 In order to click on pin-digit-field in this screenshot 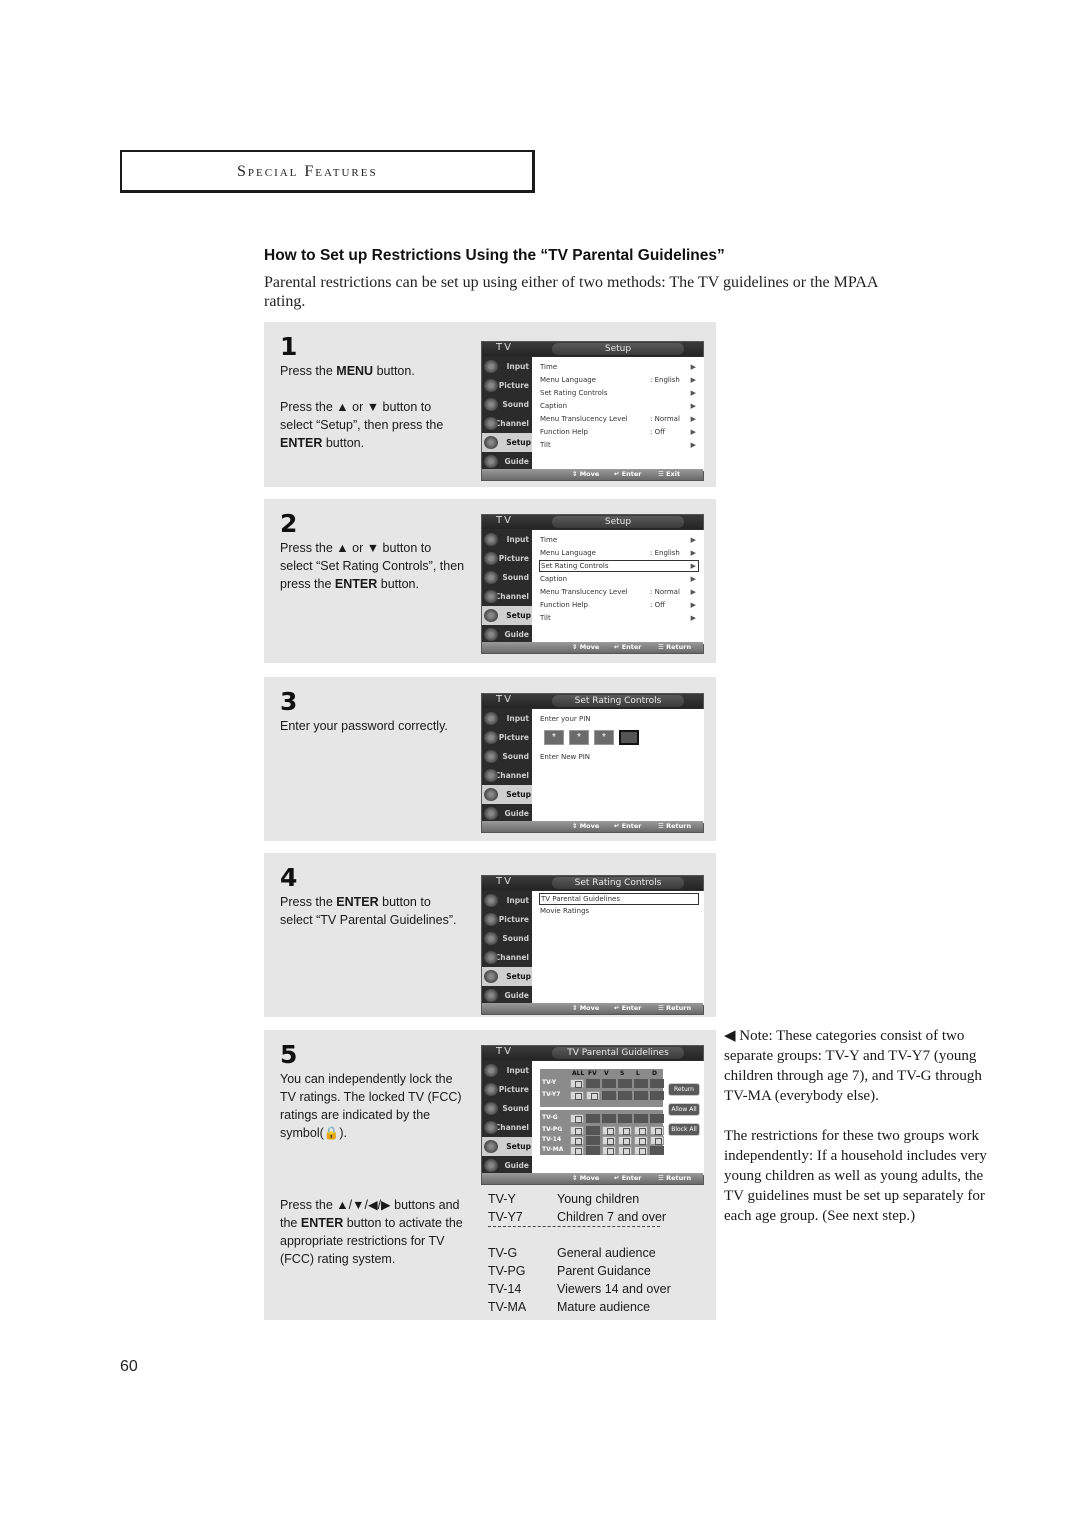, I will do `click(629, 737)`.